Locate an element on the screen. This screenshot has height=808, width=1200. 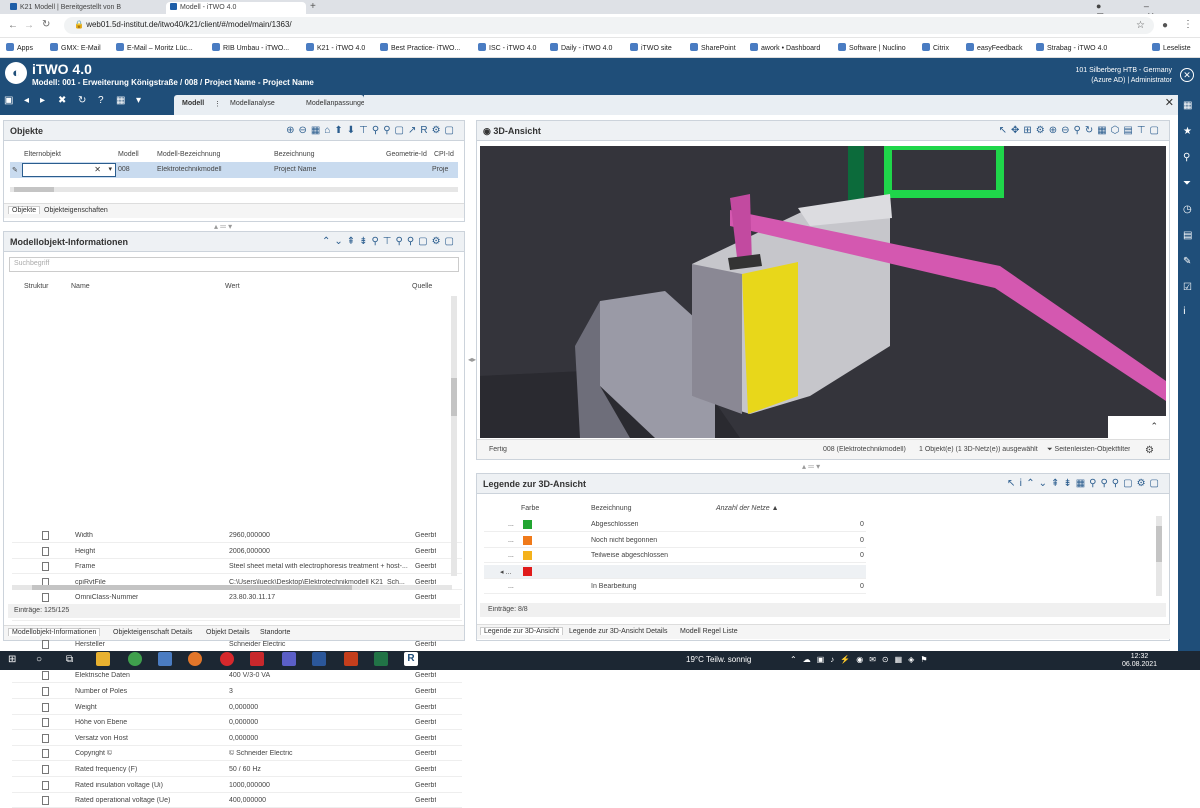
bookmark: Software | Nuclino is located at coordinates (872, 47).